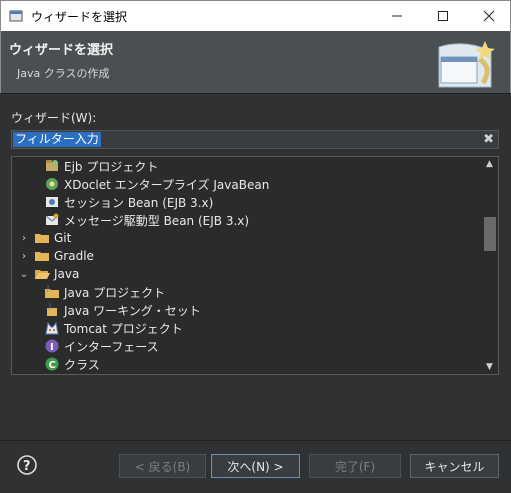 This screenshot has width=511, height=493. I want to click on tree-item: メッセージ駆動型 Bean (EJB 3.x), so click(146, 220).